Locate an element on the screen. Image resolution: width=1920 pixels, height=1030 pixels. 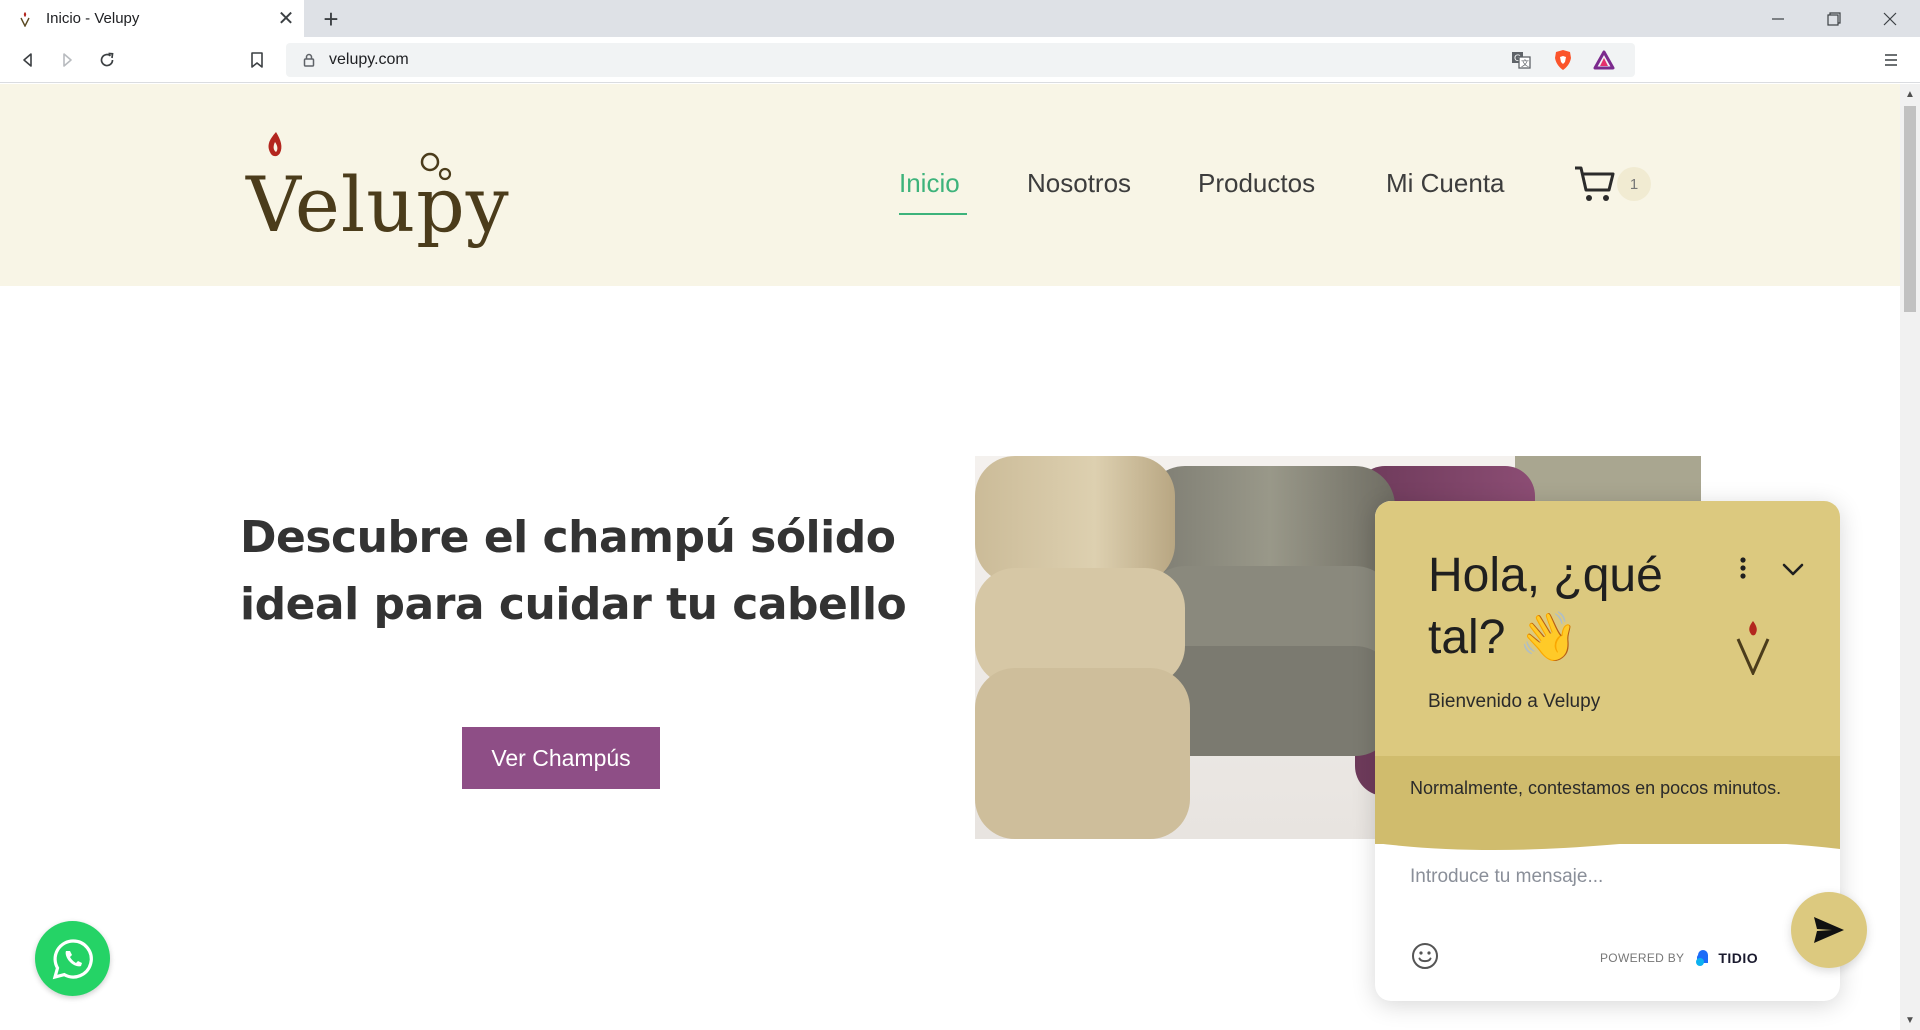
address-bar: velupy.com G文 is located at coordinates (960, 60).